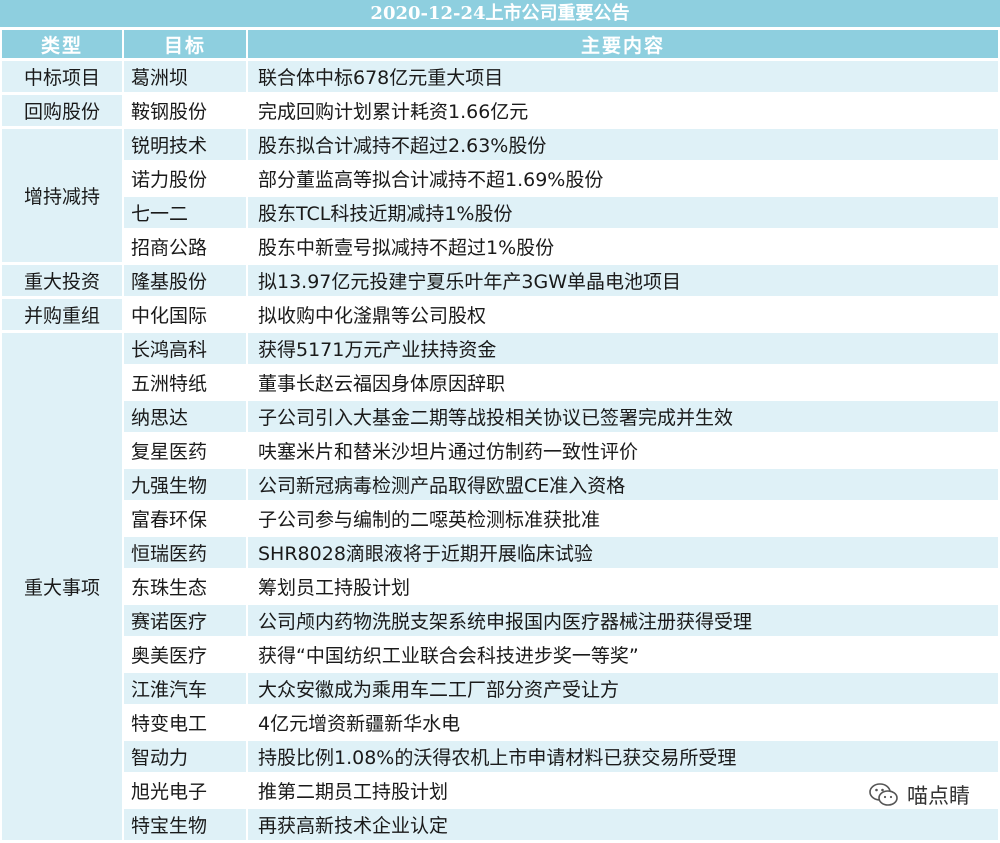 The image size is (1000, 843). I want to click on table-row: 九强生物 公司新冠病毒检测产品取得欧盟CE准入资格, so click(500, 484).